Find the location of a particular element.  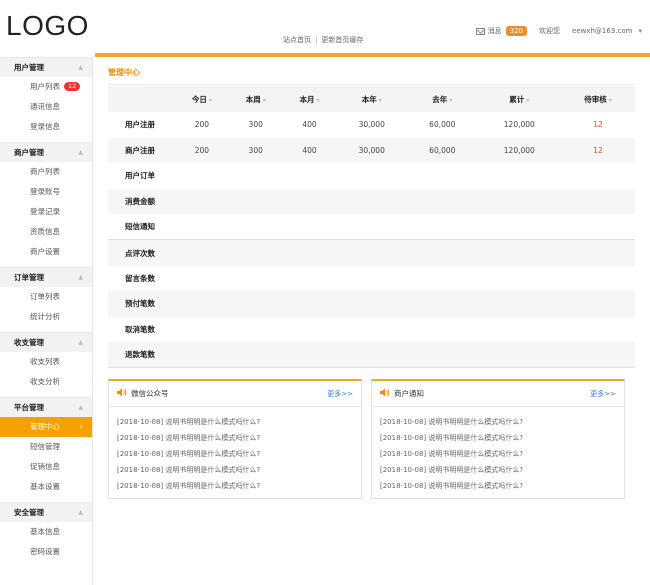

sidebar-group-title: 订单管理 ▲ is located at coordinates (46, 277).